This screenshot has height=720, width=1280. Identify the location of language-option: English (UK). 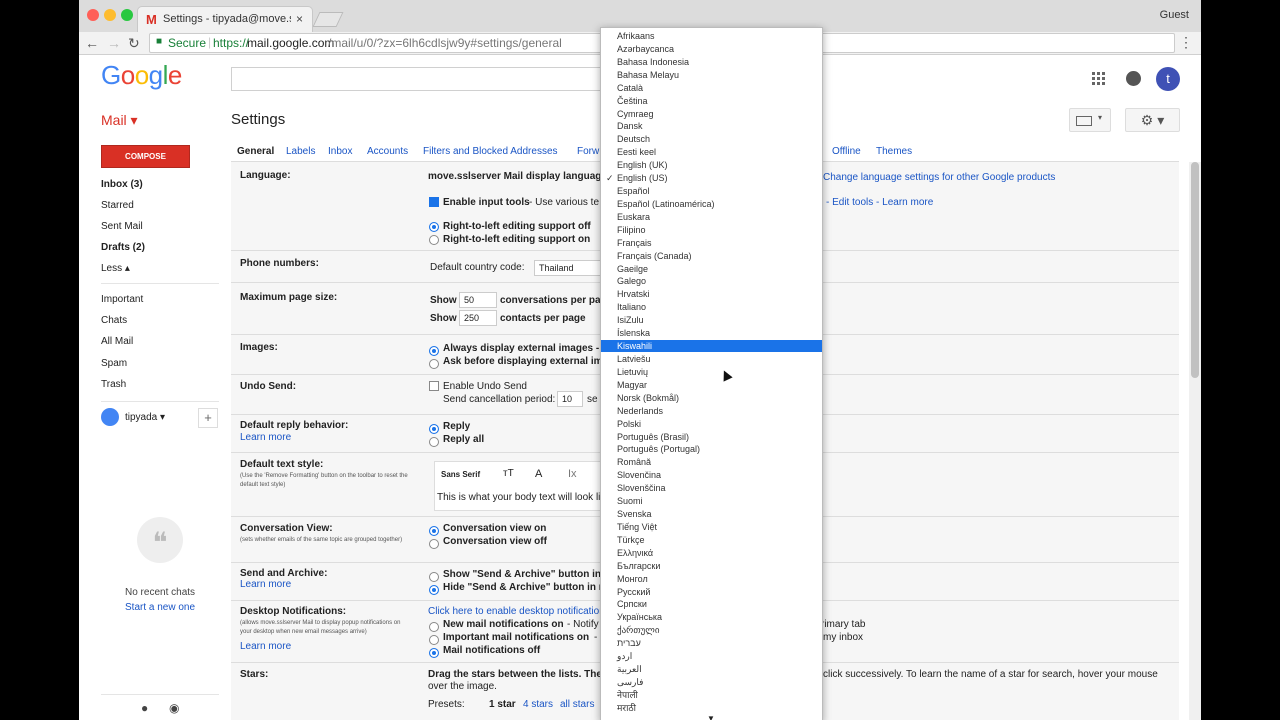
(711, 165).